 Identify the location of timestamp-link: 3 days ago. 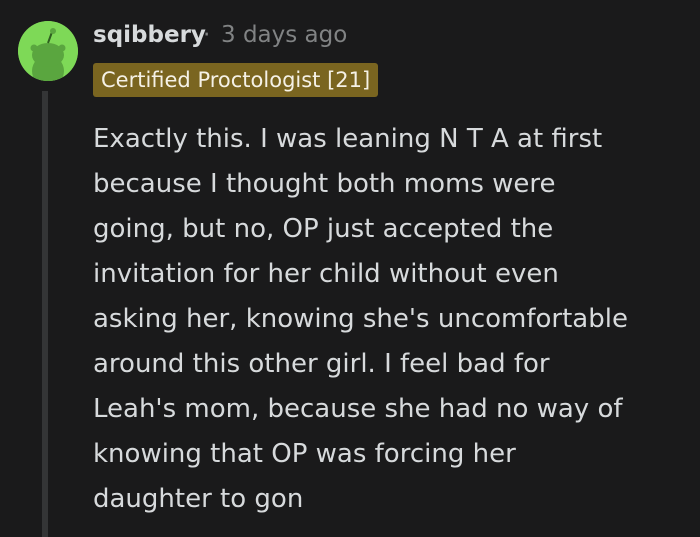
(284, 35).